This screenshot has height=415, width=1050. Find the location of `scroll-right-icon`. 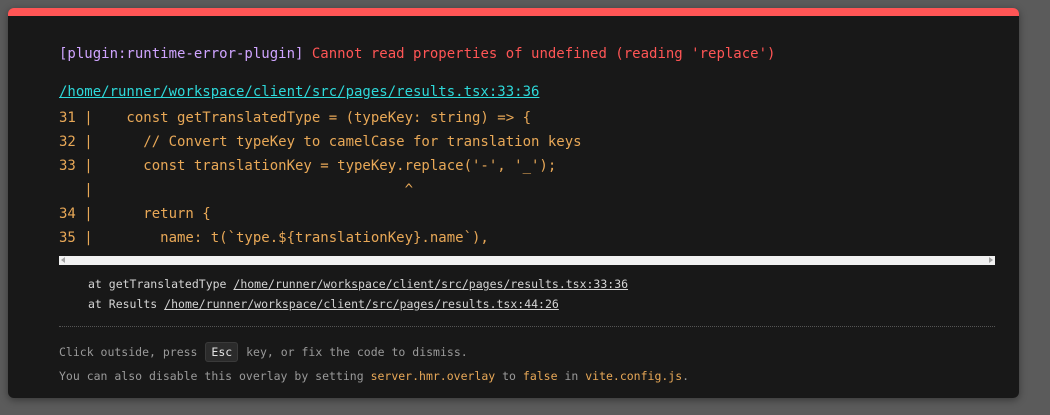

scroll-right-icon is located at coordinates (991, 260).